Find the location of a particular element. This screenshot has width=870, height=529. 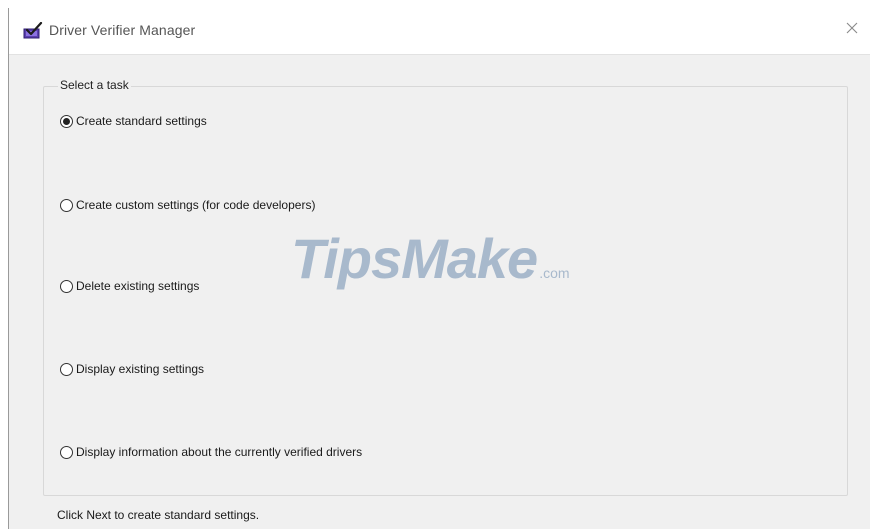

window-title: Driver Verifier Manager is located at coordinates (122, 30).